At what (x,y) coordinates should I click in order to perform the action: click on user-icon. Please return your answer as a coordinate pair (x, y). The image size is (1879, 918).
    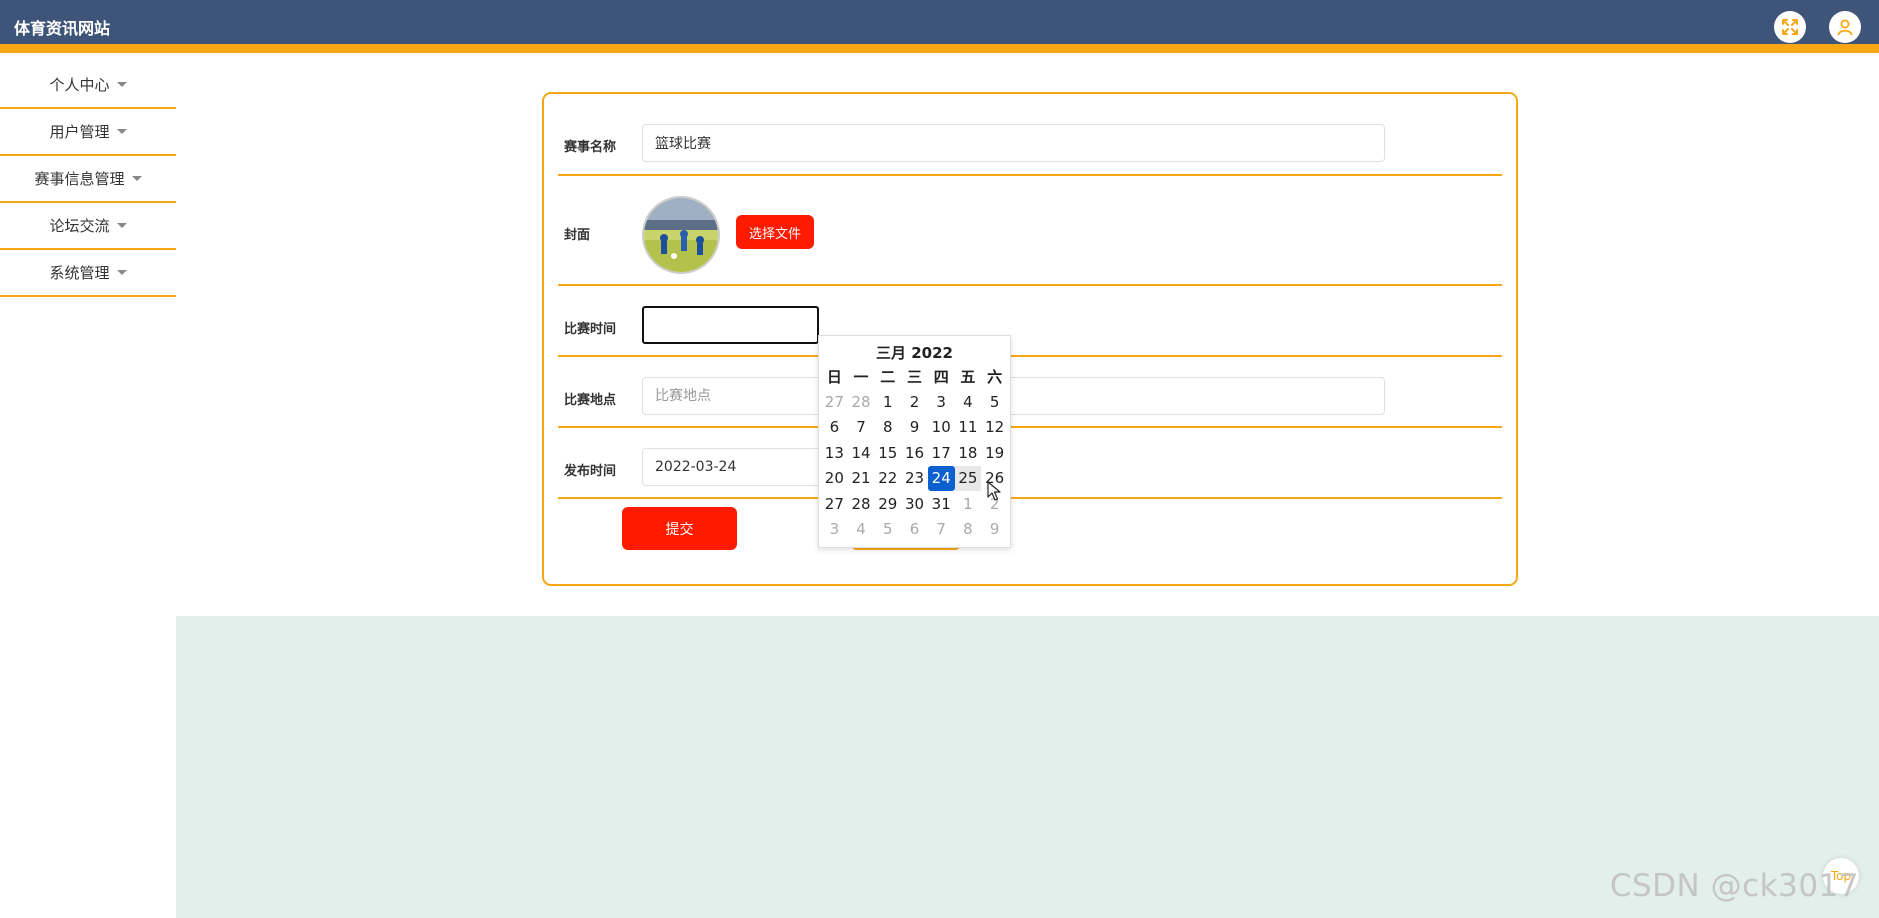
    Looking at the image, I should click on (1845, 27).